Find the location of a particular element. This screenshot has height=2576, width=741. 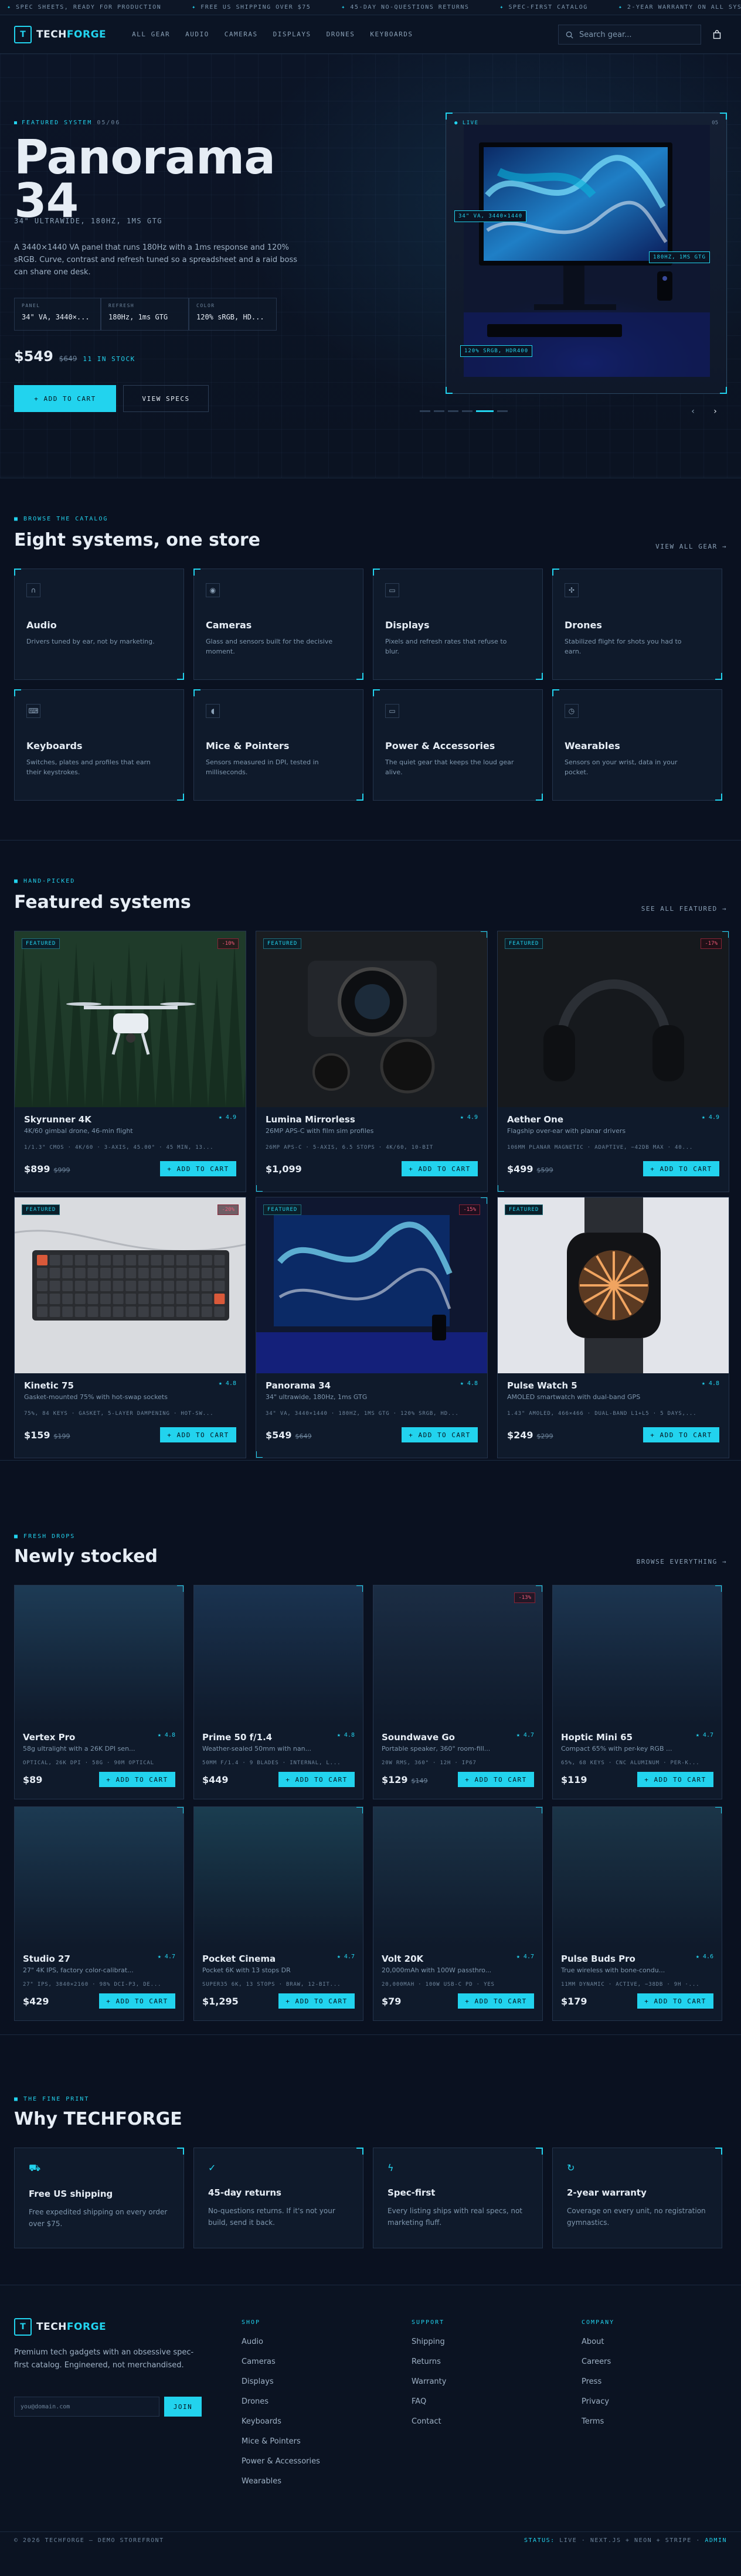

logo: T TECHFORGE is located at coordinates (60, 34).